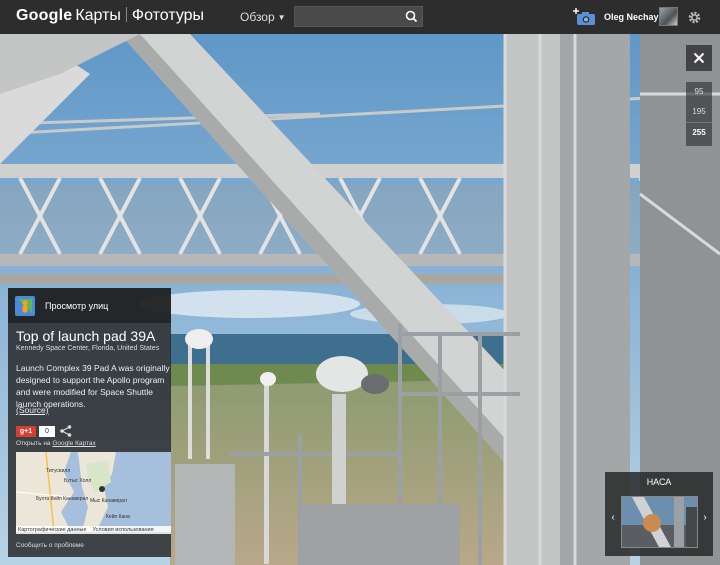 The height and width of the screenshot is (565, 720). What do you see at coordinates (50, 545) in the screenshot?
I see `report-problem-link: Сообщить о проблеме` at bounding box center [50, 545].